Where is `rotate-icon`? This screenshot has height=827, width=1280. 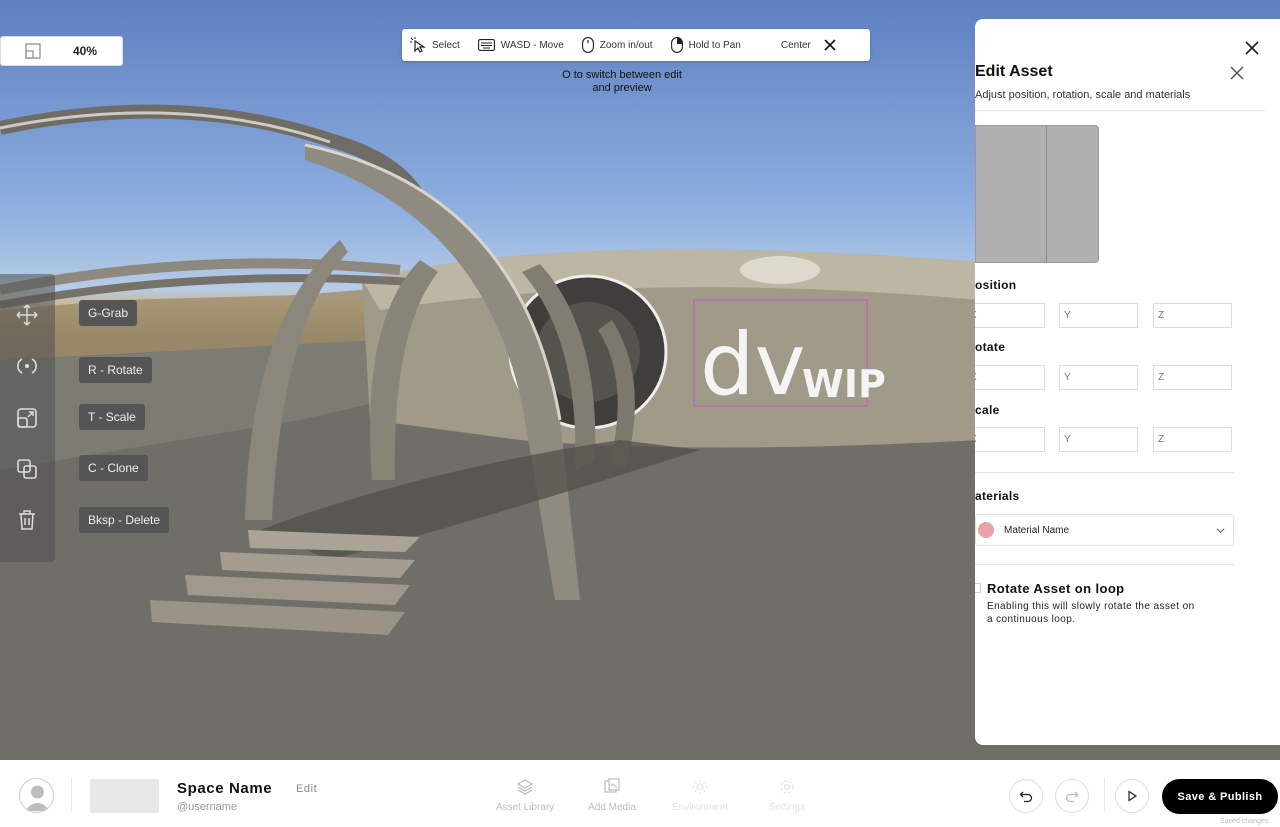 rotate-icon is located at coordinates (27, 366).